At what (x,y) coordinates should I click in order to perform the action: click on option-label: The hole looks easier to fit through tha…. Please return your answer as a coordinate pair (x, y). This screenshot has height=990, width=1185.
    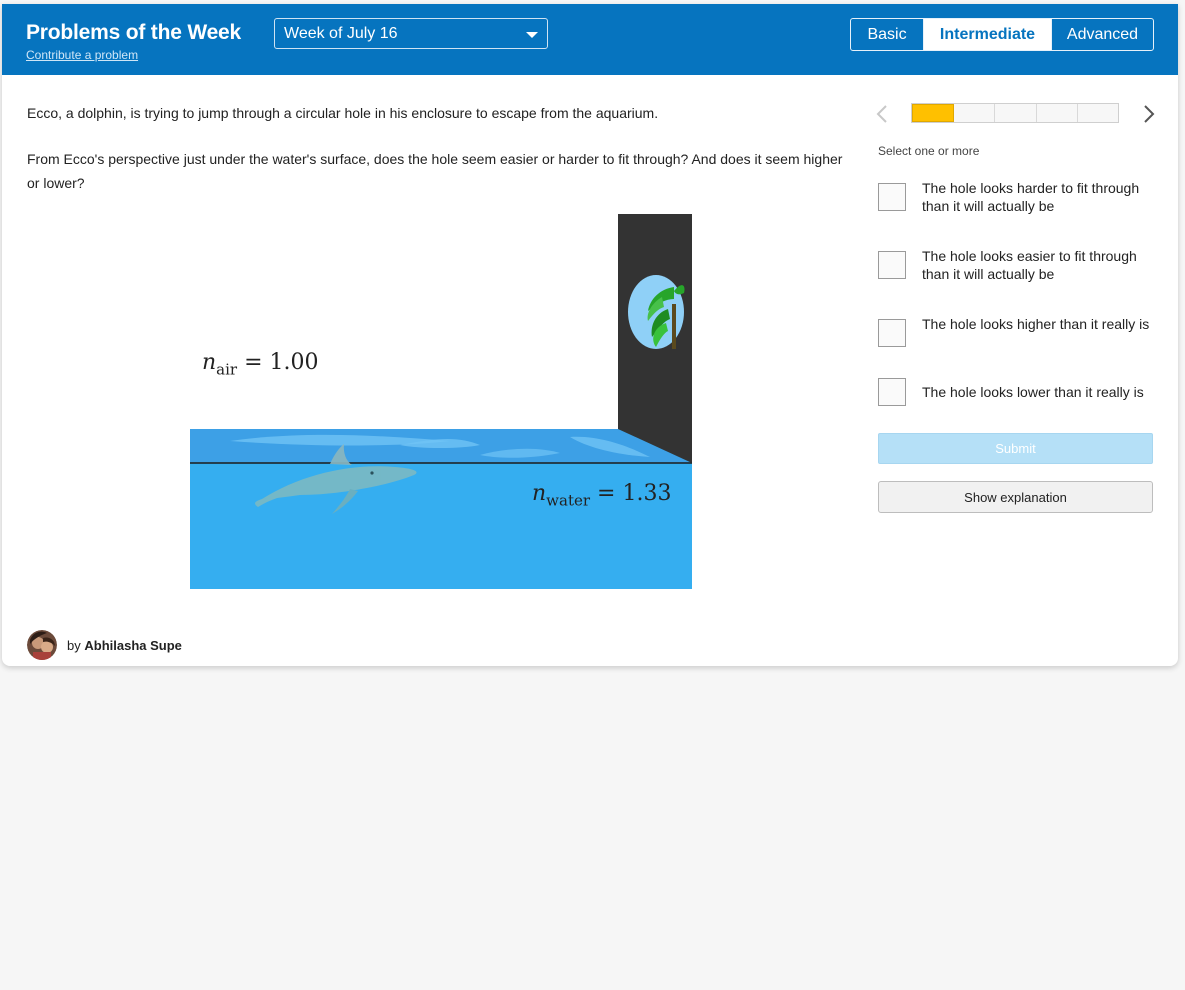
    Looking at the image, I should click on (1029, 265).